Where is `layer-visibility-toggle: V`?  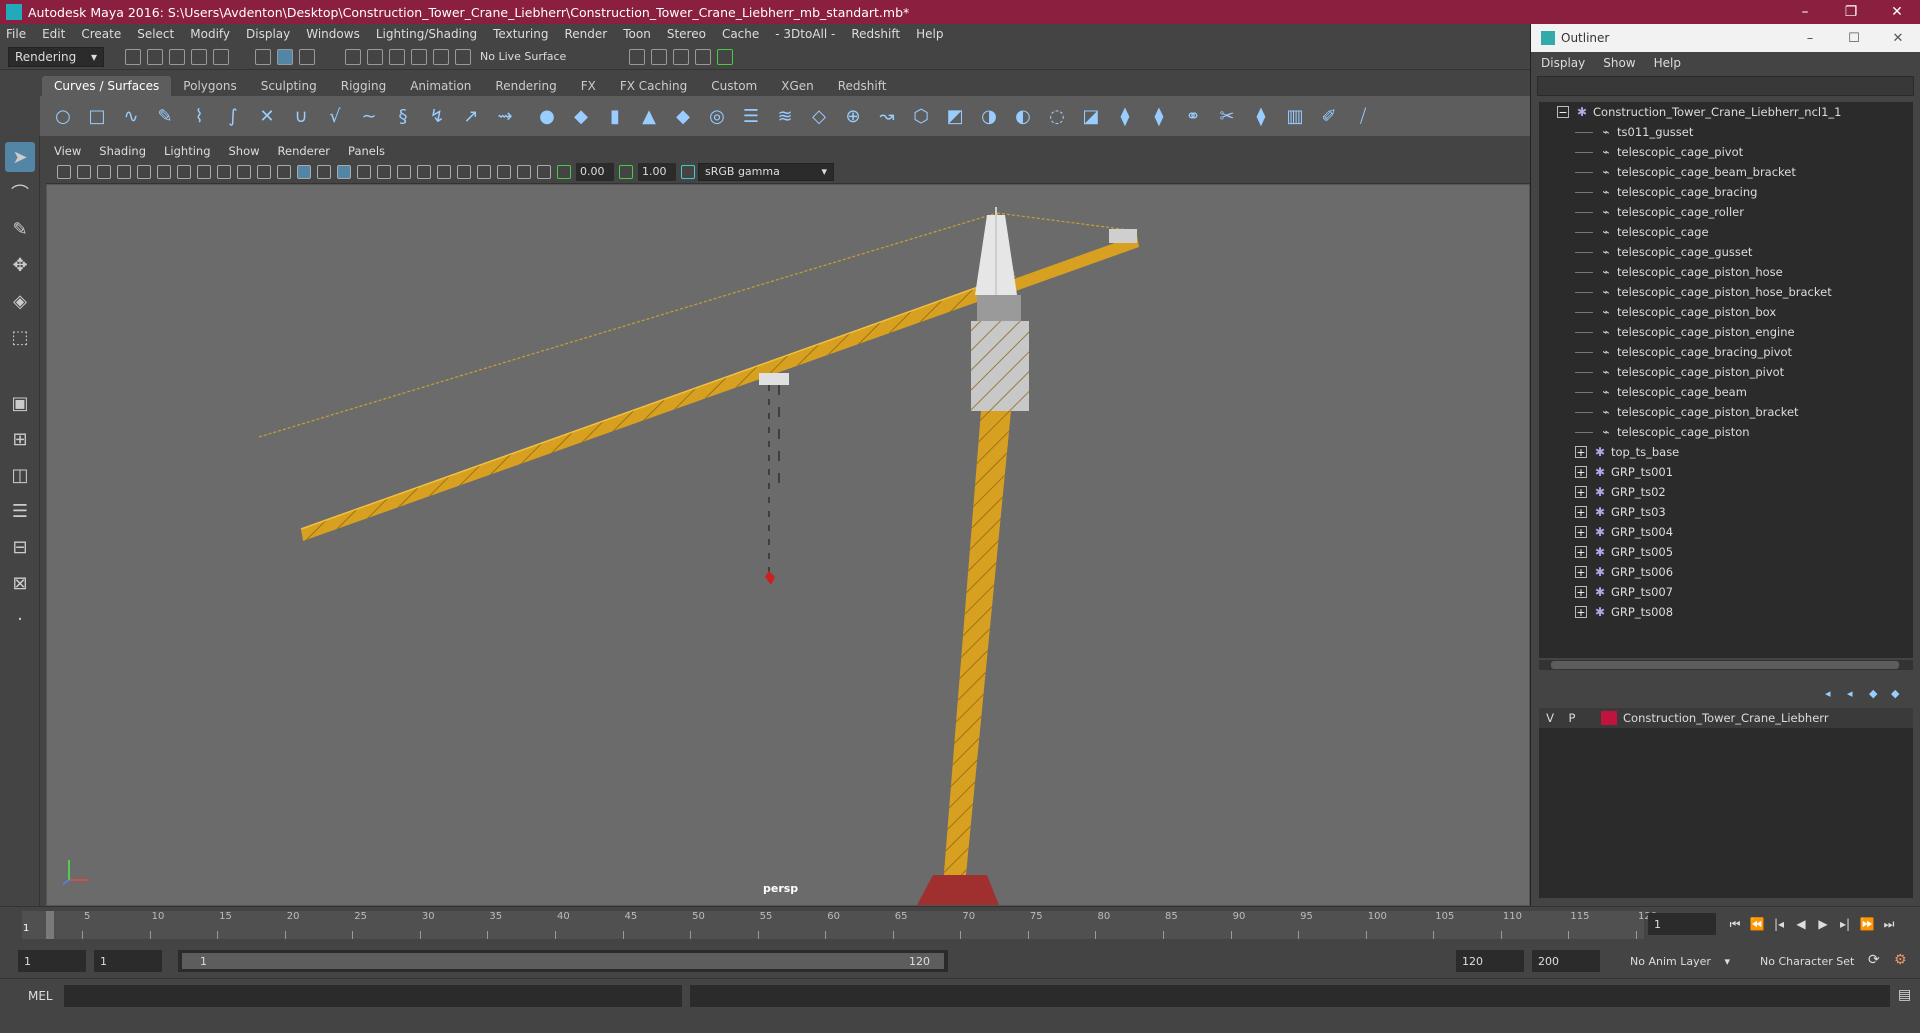 layer-visibility-toggle: V is located at coordinates (1550, 718).